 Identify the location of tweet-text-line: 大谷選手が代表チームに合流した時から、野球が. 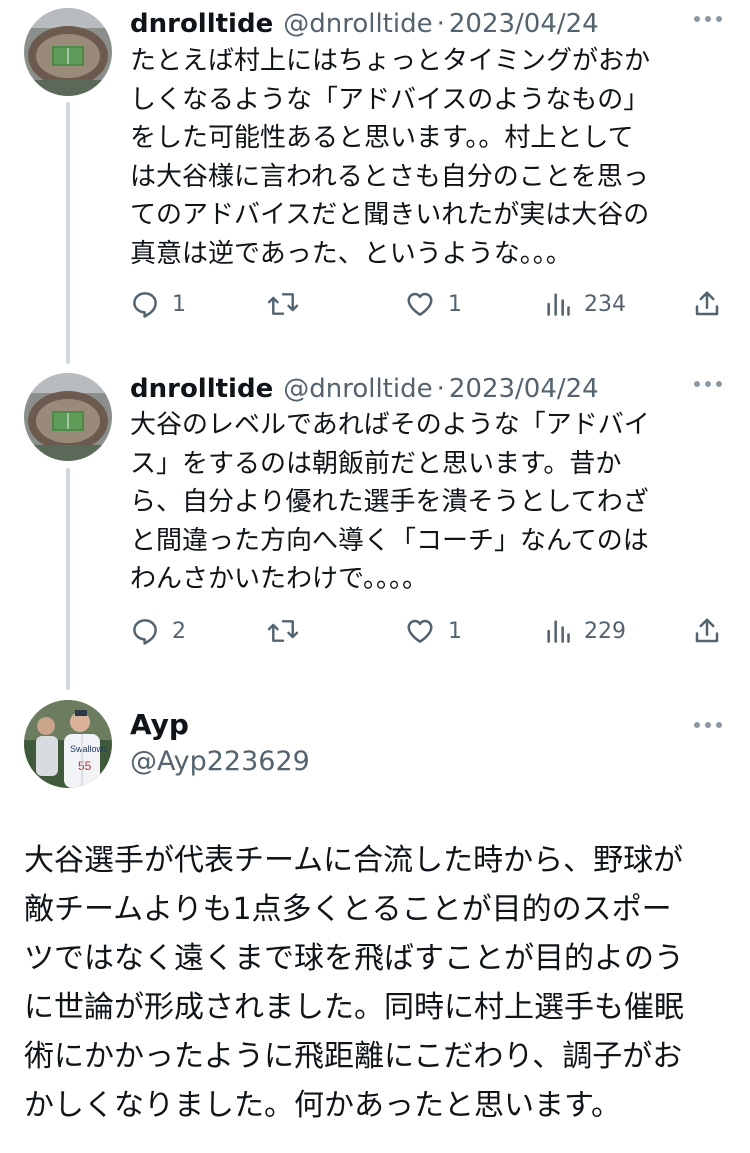
(354, 860).